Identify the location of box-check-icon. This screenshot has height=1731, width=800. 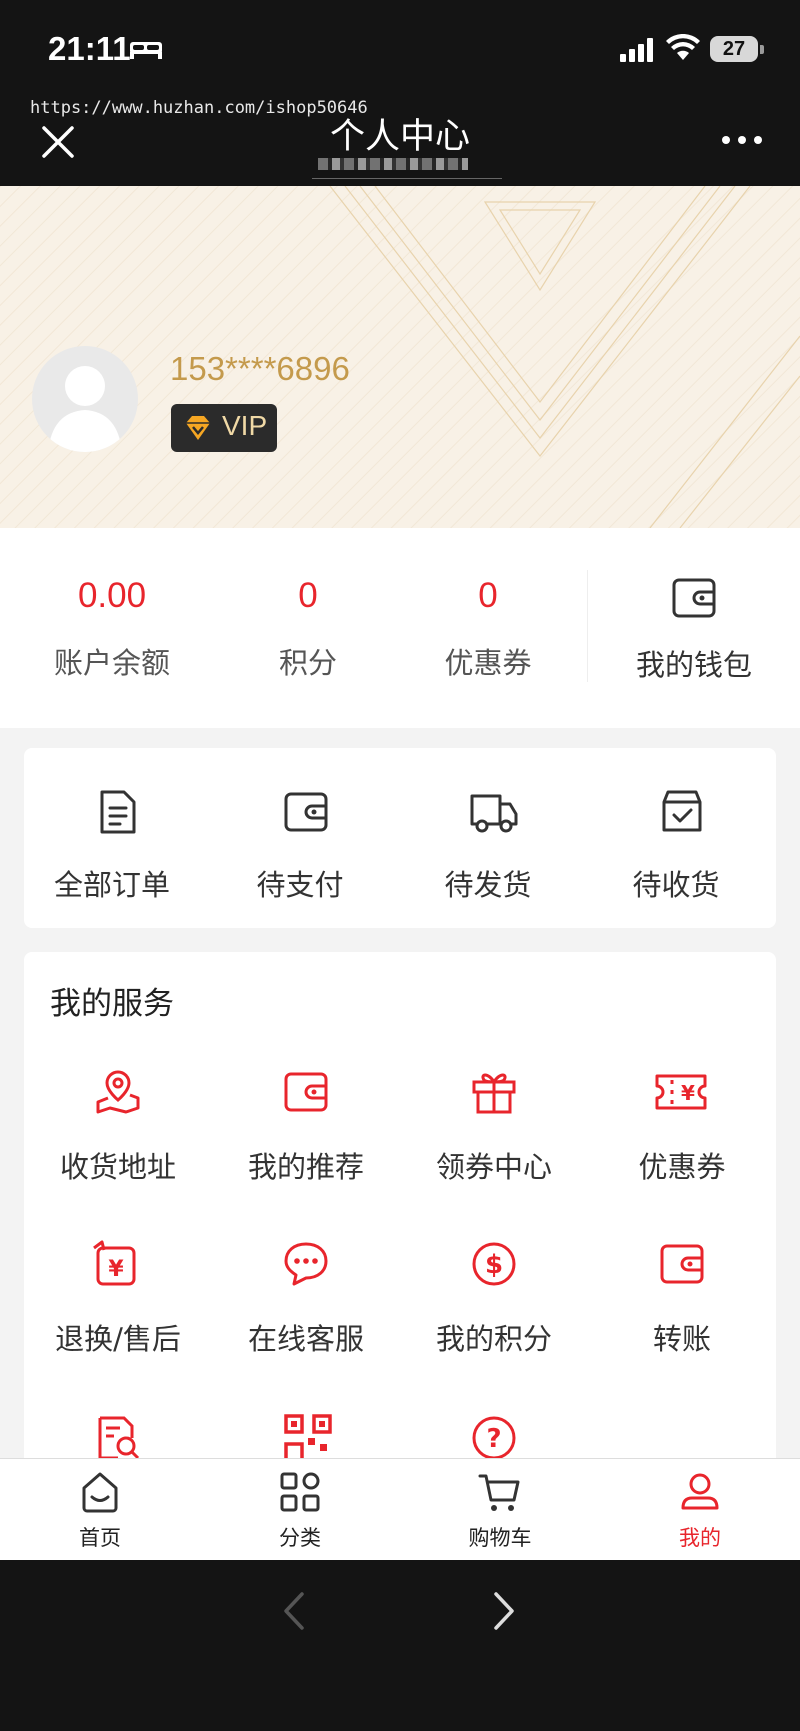
(682, 812).